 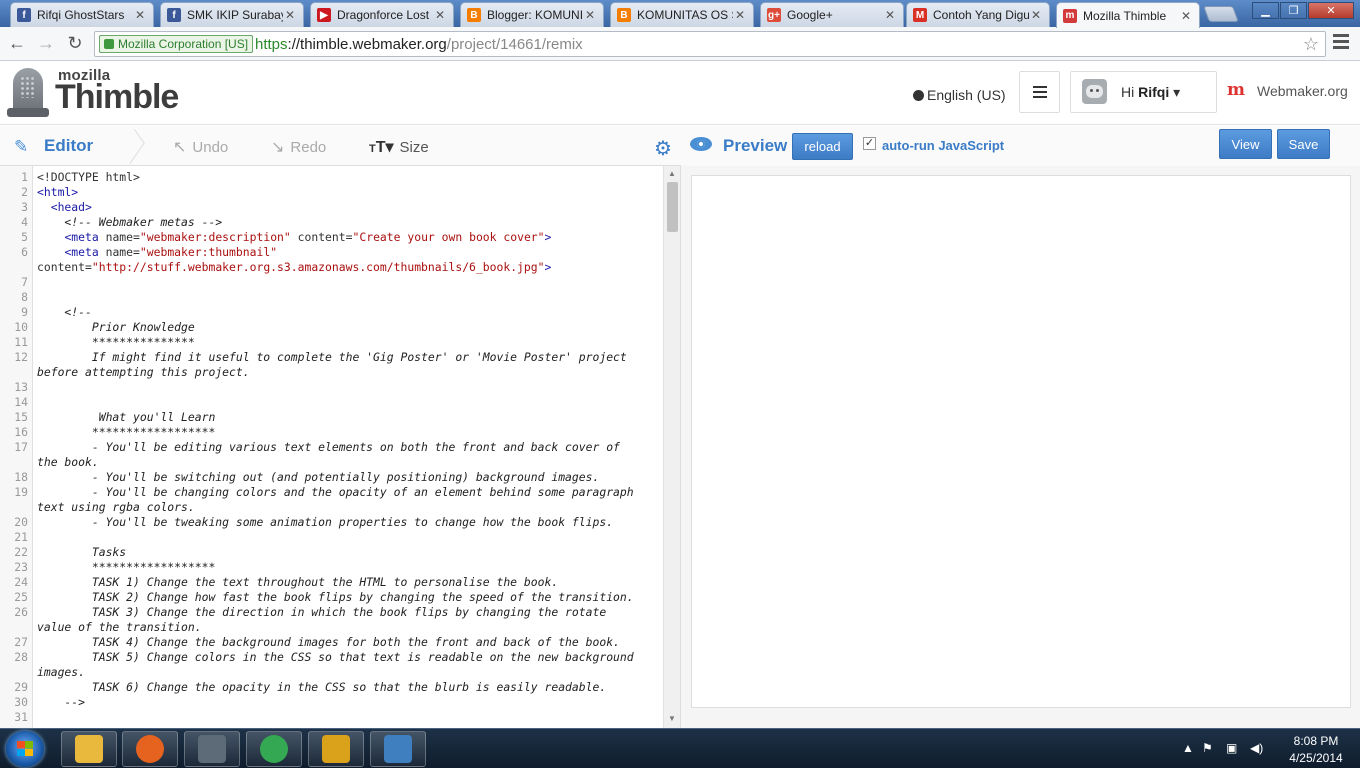 I want to click on browser-tab: ▶ Dragonforce Lost ✕, so click(x=382, y=14).